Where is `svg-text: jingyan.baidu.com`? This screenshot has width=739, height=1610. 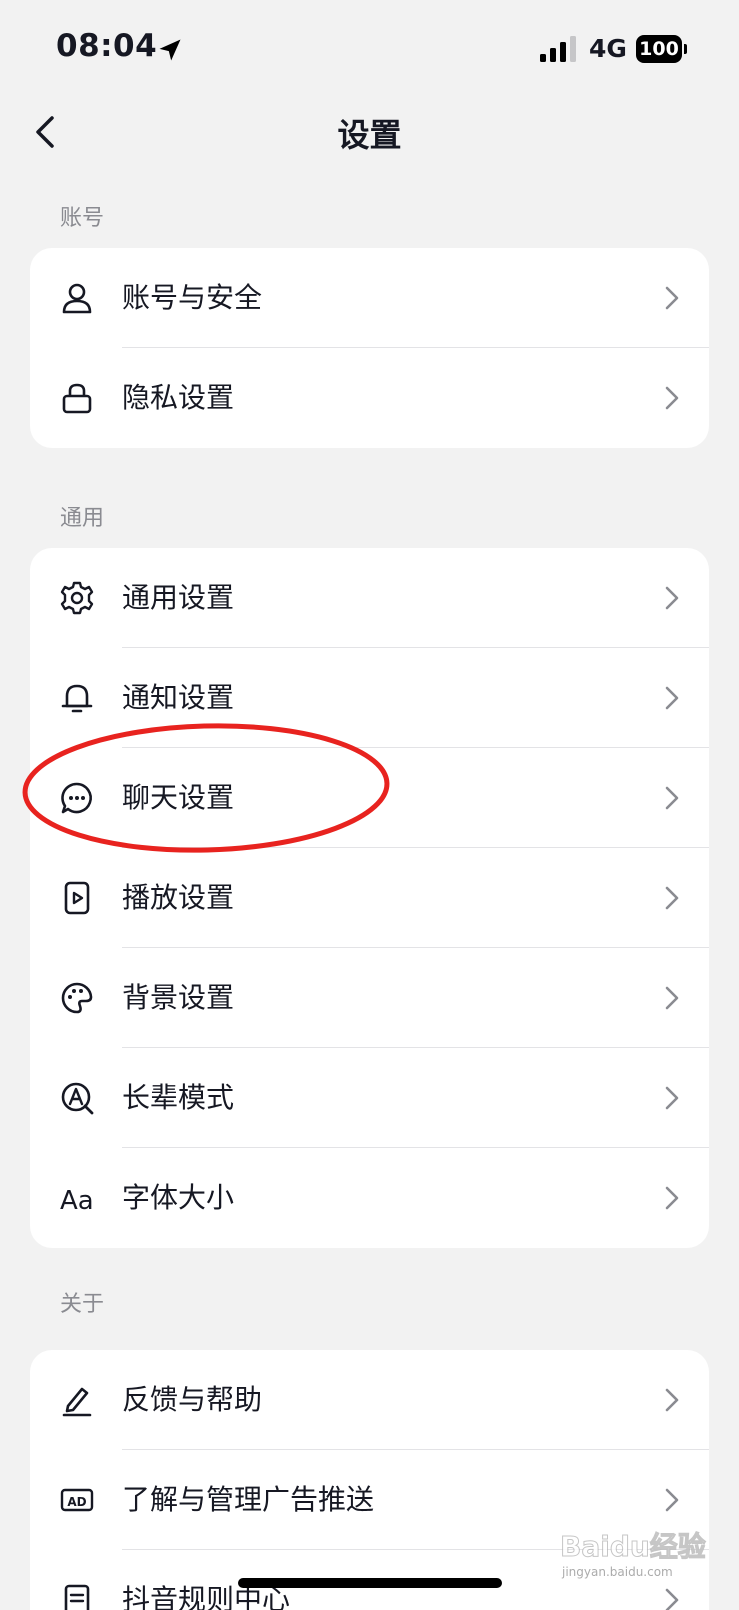
svg-text: jingyan.baidu.com is located at coordinates (617, 1572).